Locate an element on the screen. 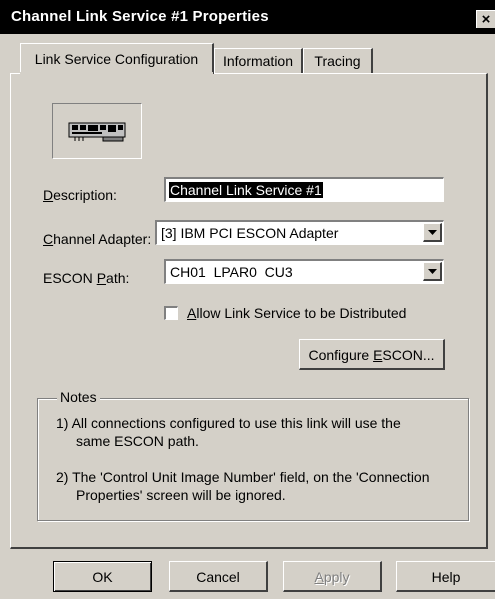  channel-adapter-select: [3] IBM PCI ESCON Adapter is located at coordinates (299, 232).